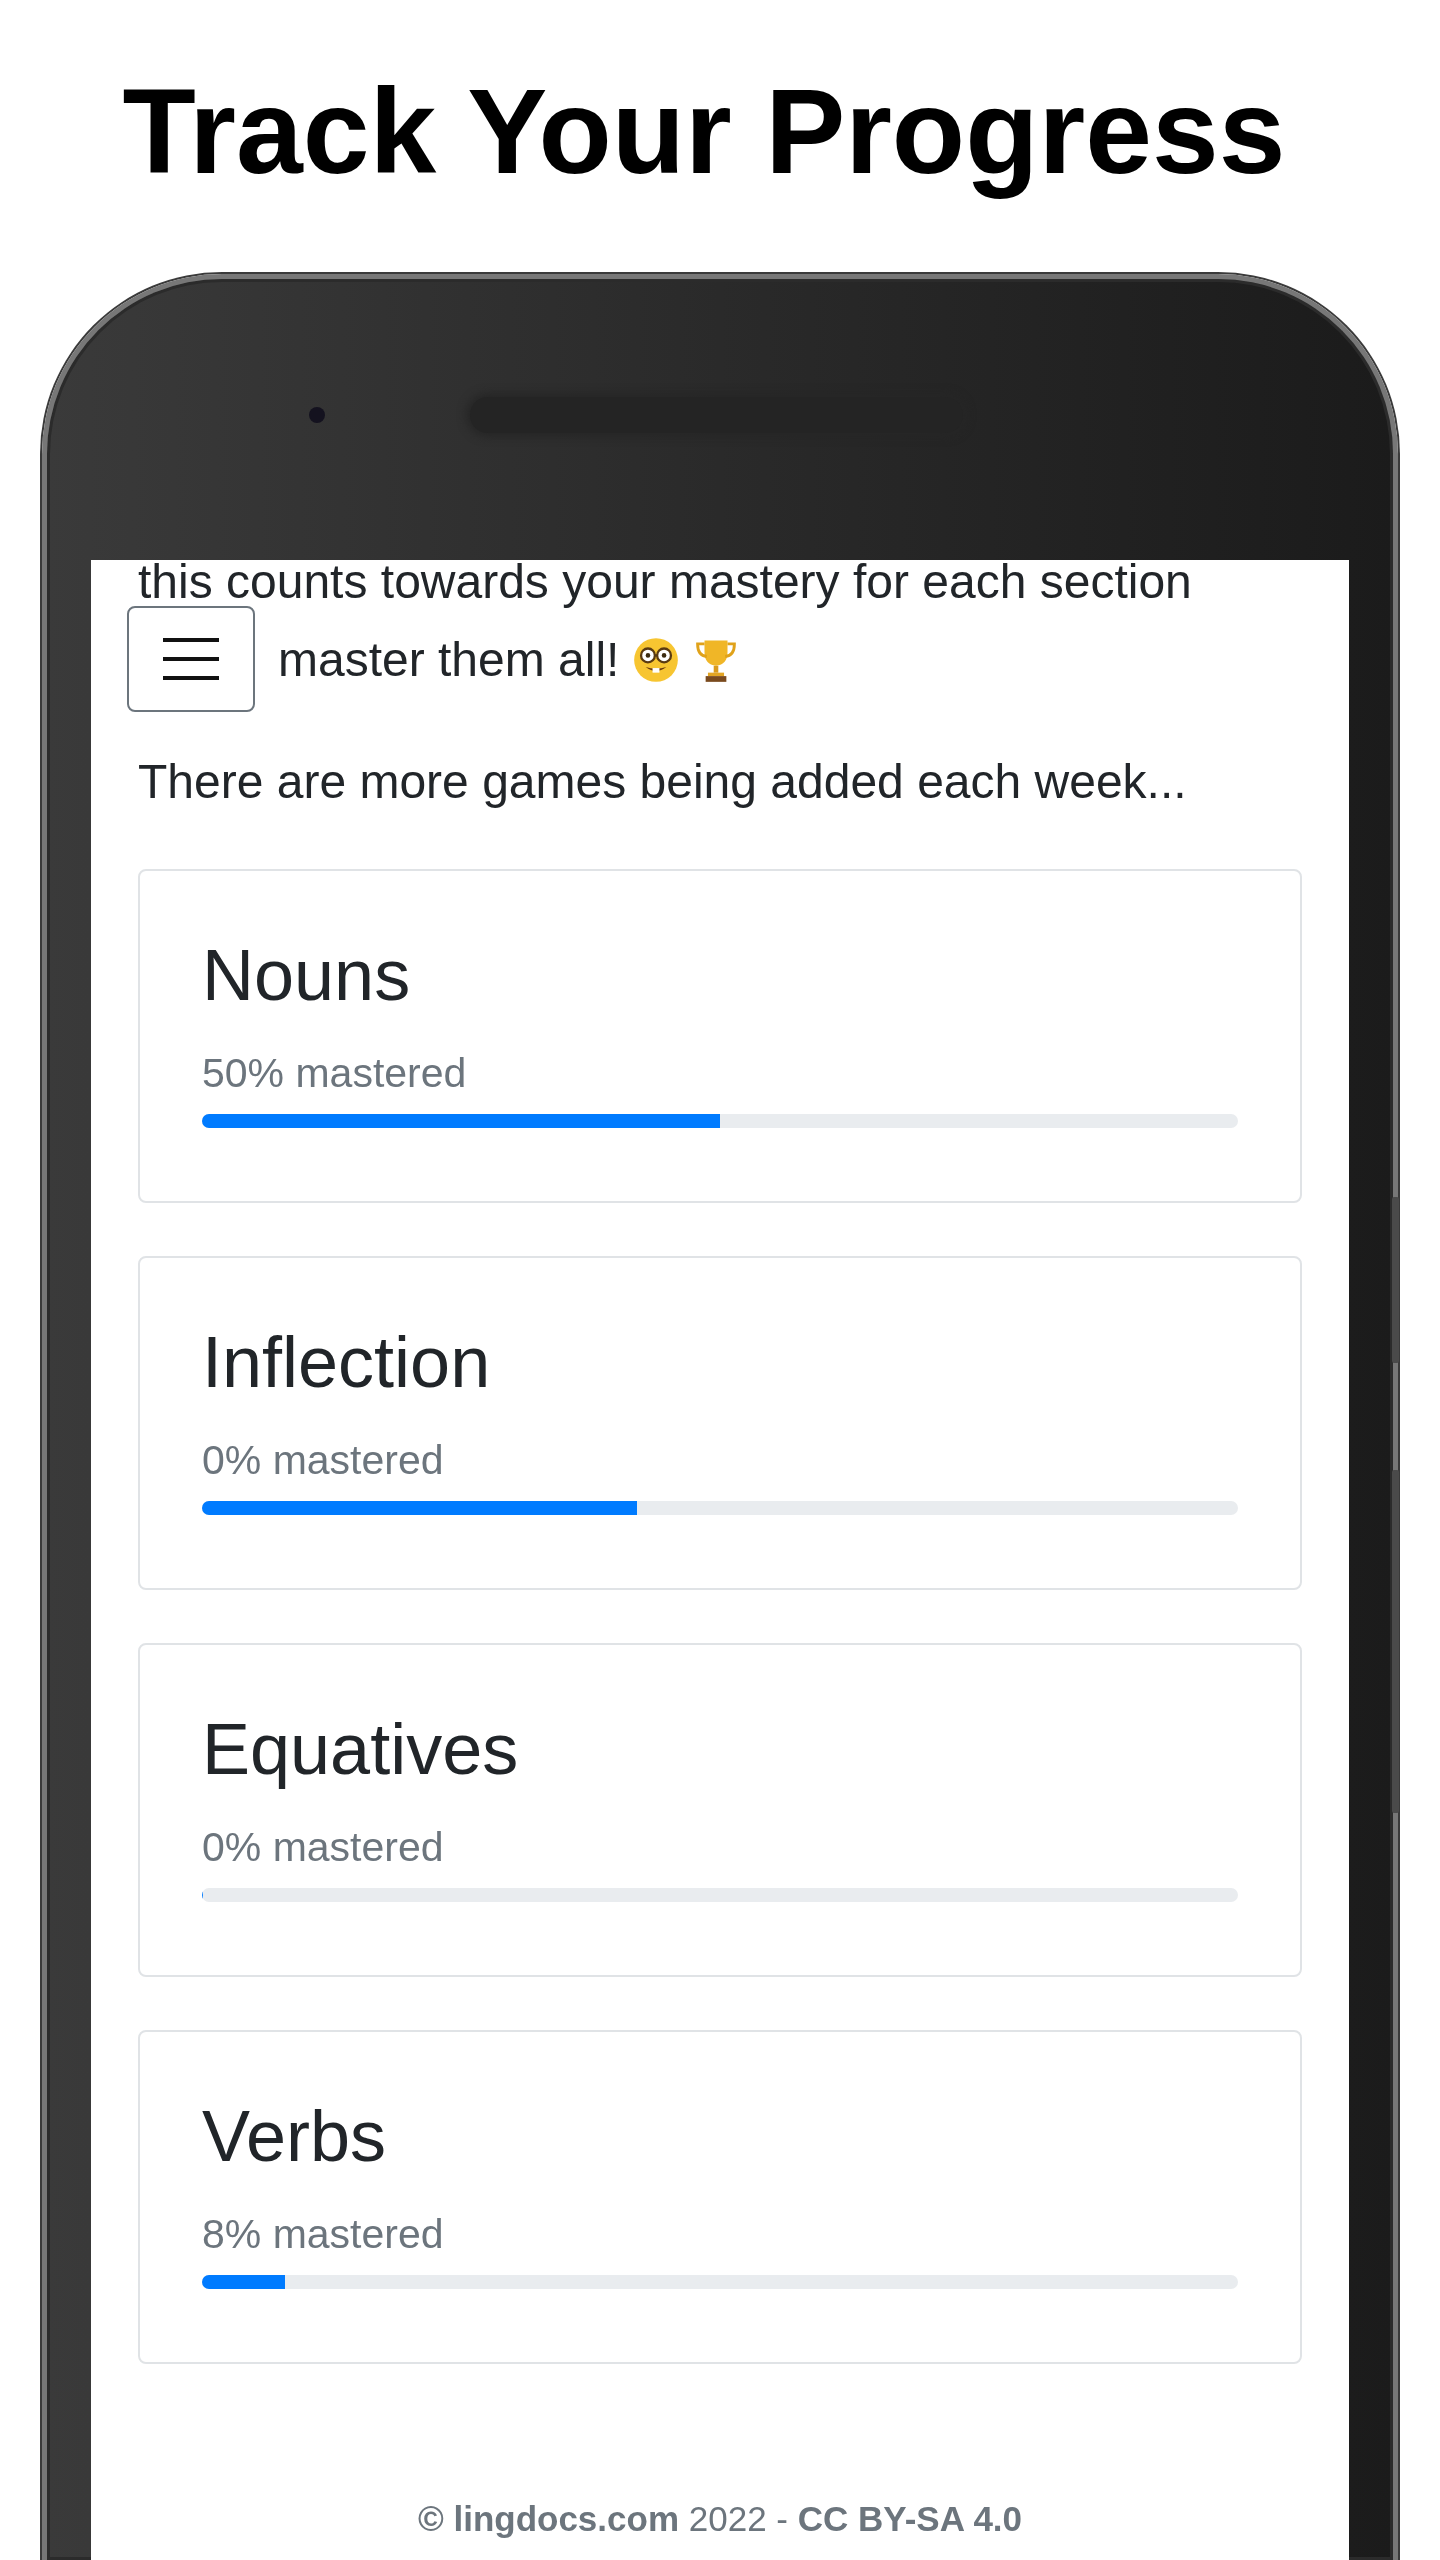  What do you see at coordinates (449, 660) in the screenshot?
I see `intro-text: master them all!` at bounding box center [449, 660].